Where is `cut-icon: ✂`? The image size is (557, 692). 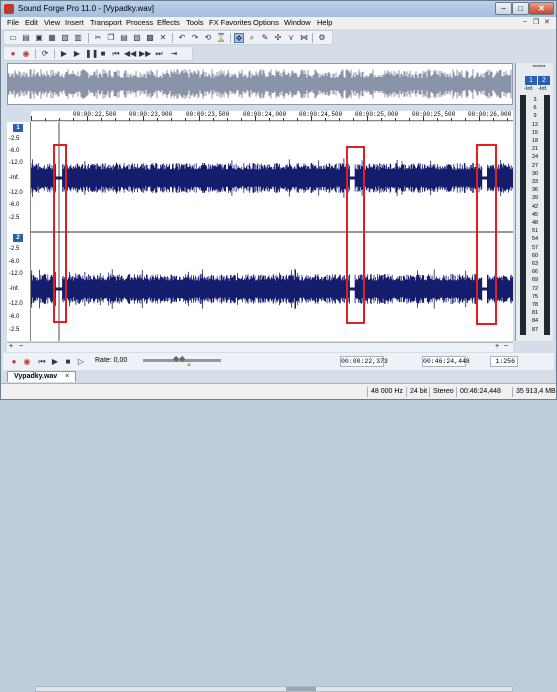
cut-icon: ✂ is located at coordinates (98, 38).